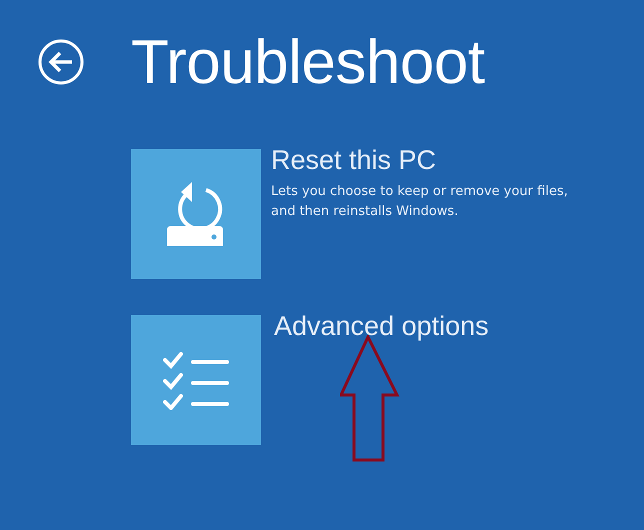  What do you see at coordinates (420, 202) in the screenshot?
I see `option-description: Lets you choose to keep or remove your files, and then reinstalls Windows.` at bounding box center [420, 202].